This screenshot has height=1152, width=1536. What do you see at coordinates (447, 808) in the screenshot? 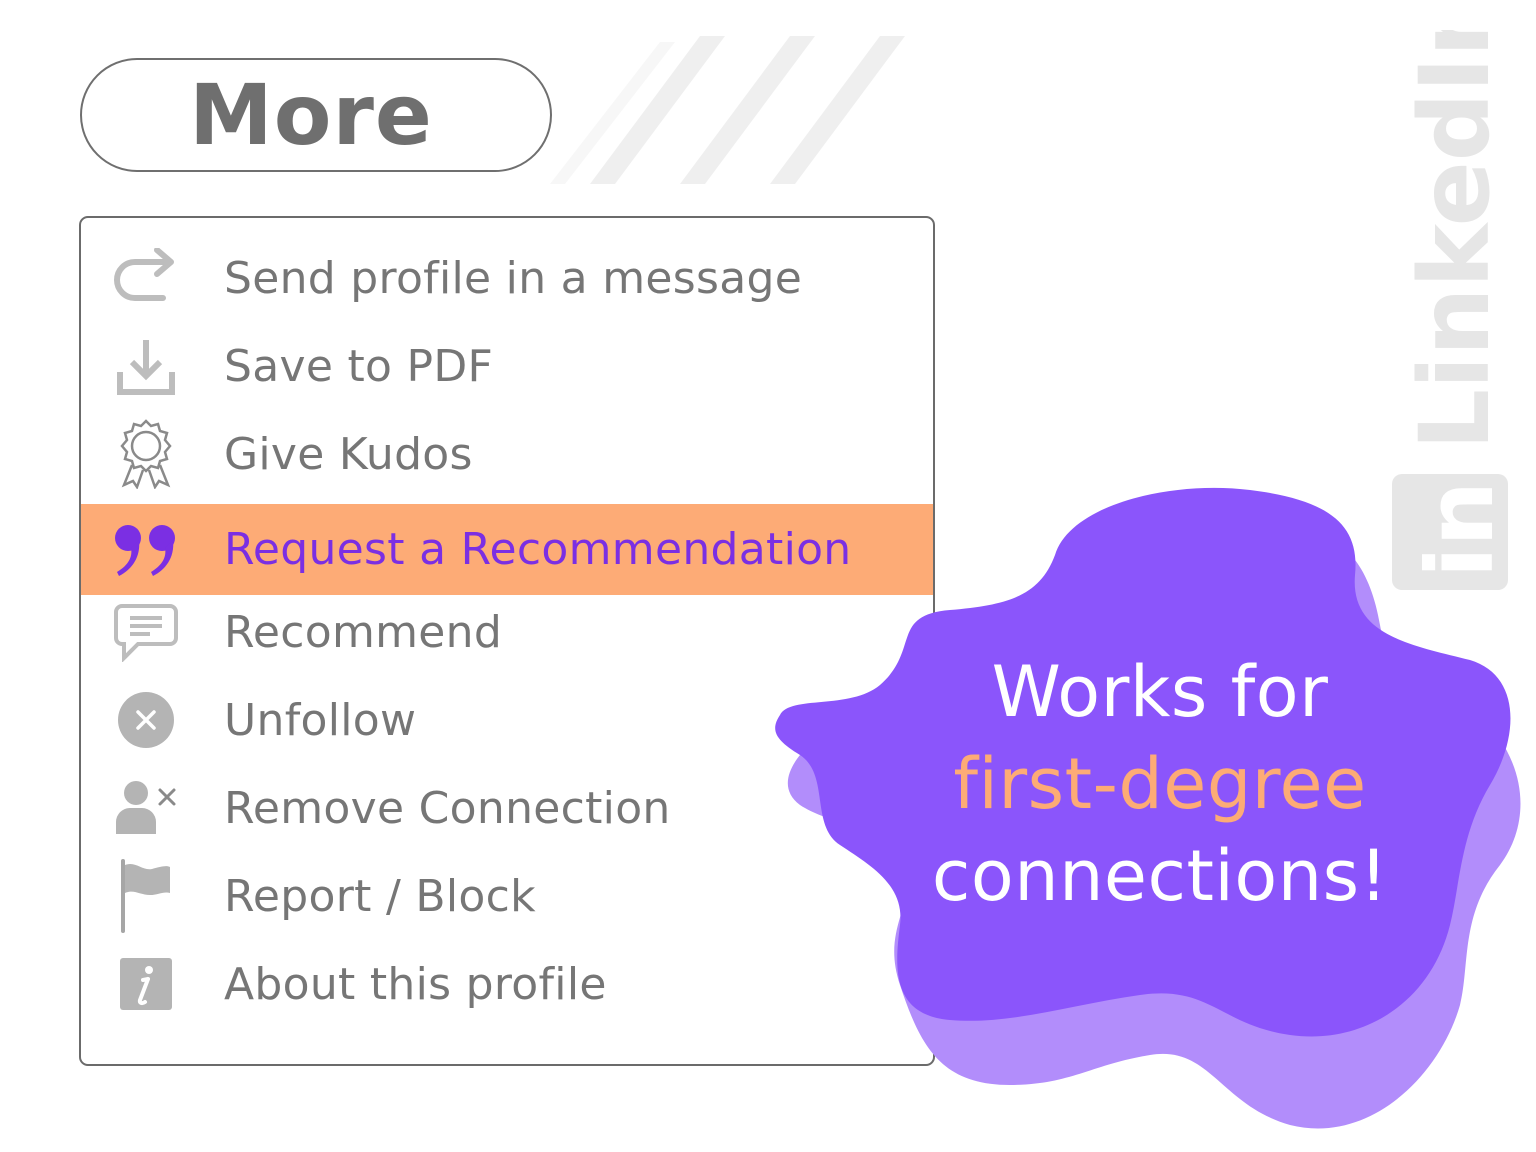
I see `menu-item-label: Remove Connection` at bounding box center [447, 808].